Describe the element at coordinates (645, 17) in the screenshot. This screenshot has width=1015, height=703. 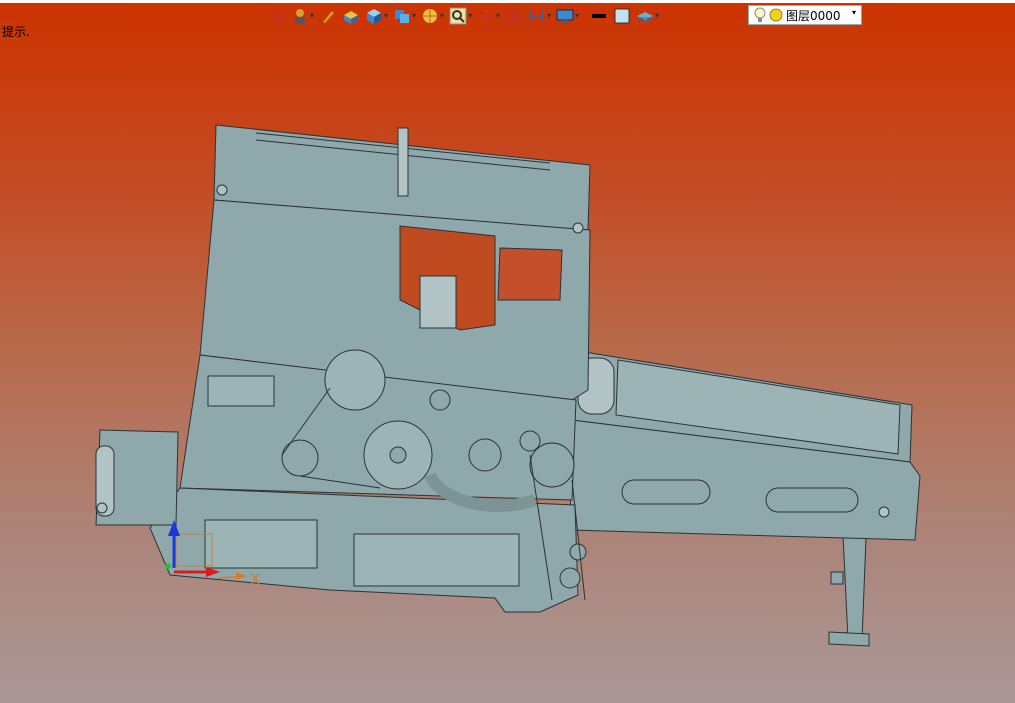
I see `layer-stack-icon` at that location.